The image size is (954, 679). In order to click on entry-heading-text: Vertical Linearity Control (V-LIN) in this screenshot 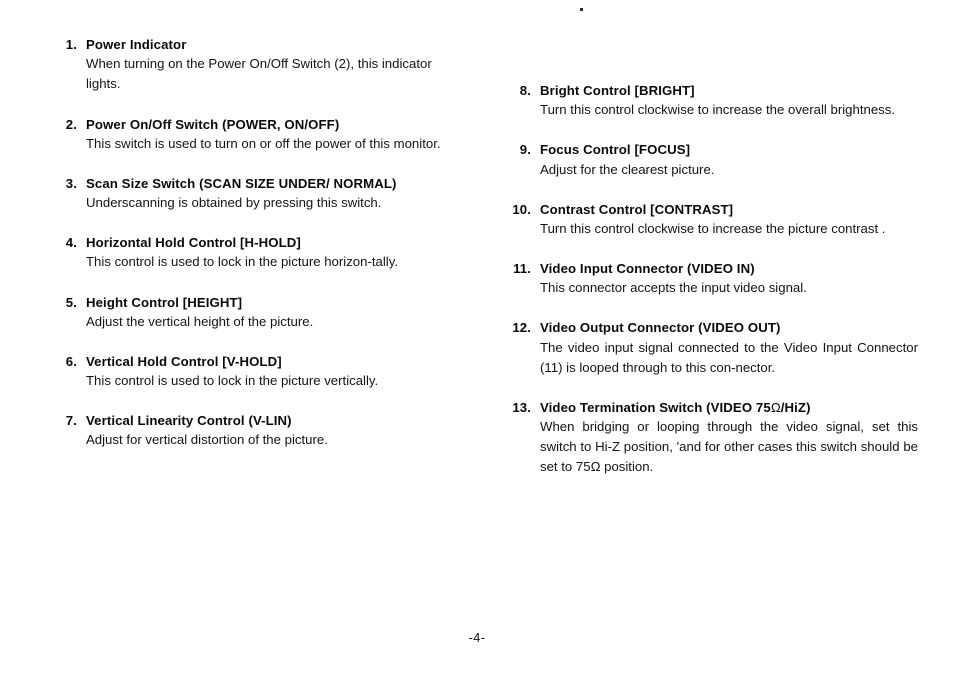, I will do `click(189, 421)`.